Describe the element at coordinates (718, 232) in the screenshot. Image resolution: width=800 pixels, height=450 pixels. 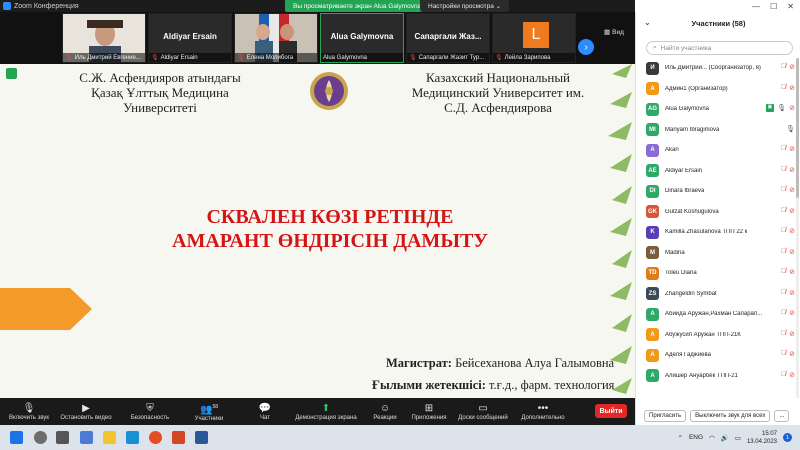
I see `participant-row: K Kamilla Zhasulanova ТПП 22 к 🎙̸ ⊘` at that location.